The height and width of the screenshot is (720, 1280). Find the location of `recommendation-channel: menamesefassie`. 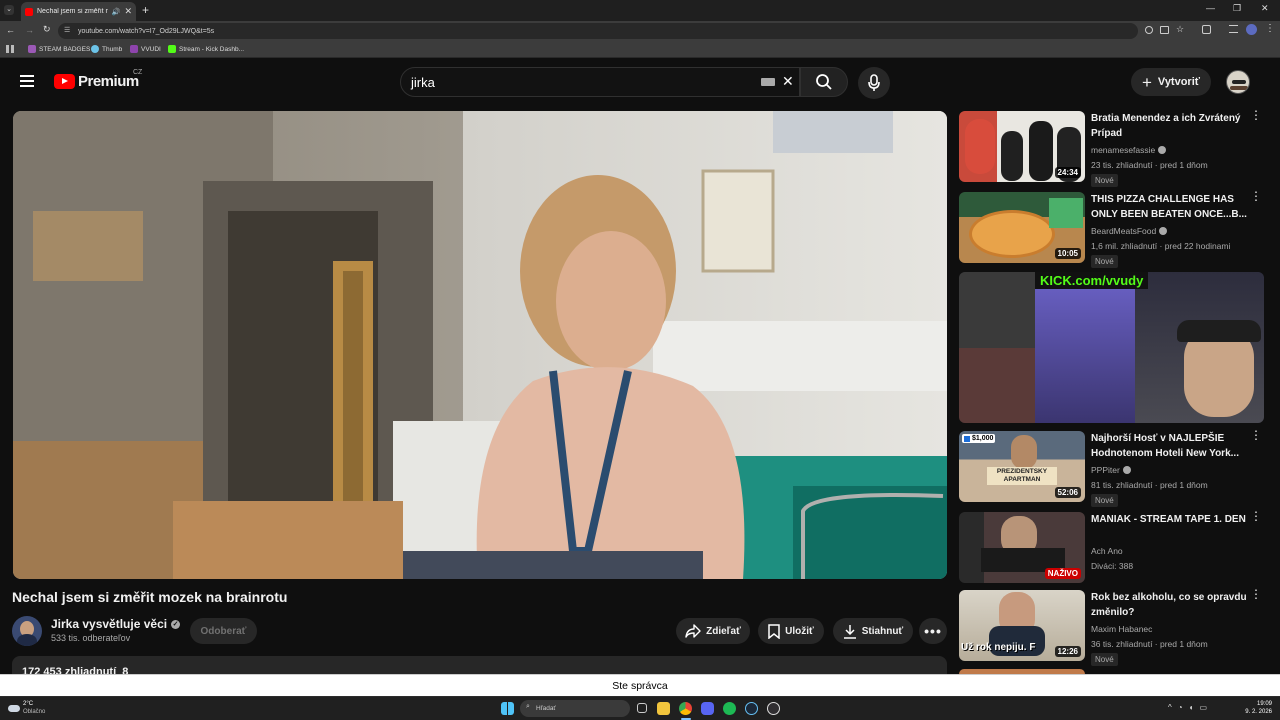

recommendation-channel: menamesefassie is located at coordinates (1129, 150).